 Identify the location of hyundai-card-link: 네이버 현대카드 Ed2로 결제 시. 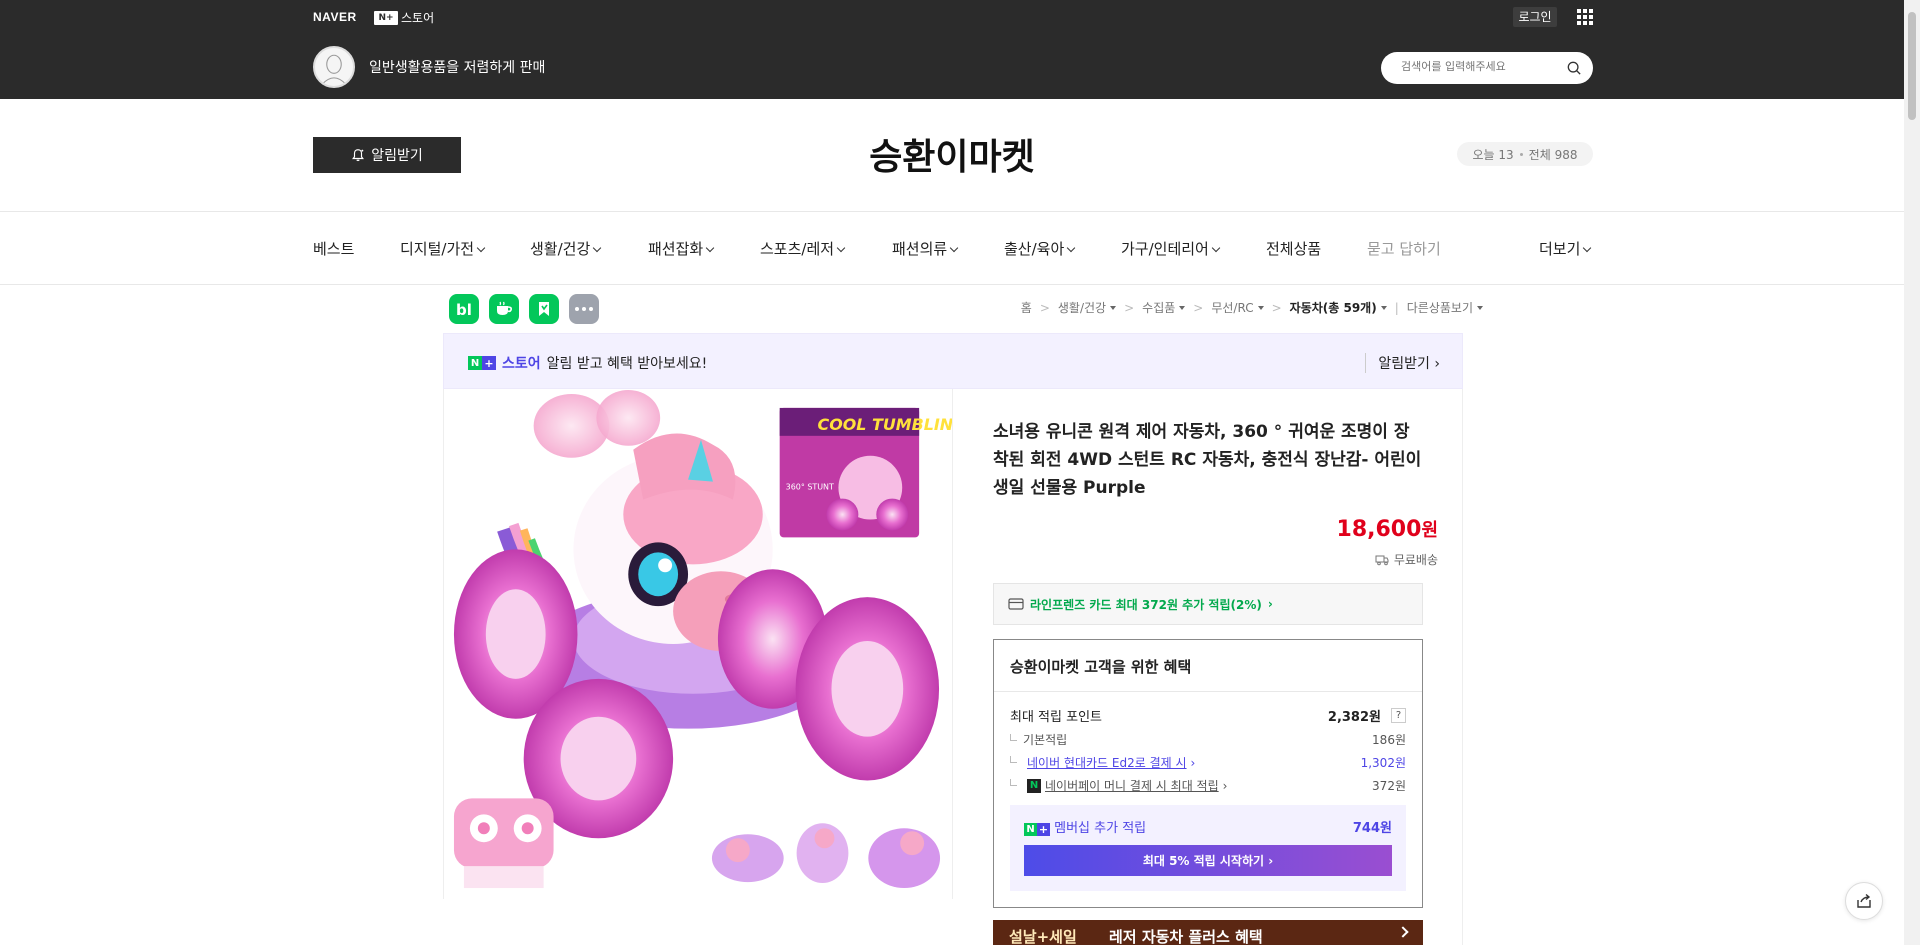
(1107, 762).